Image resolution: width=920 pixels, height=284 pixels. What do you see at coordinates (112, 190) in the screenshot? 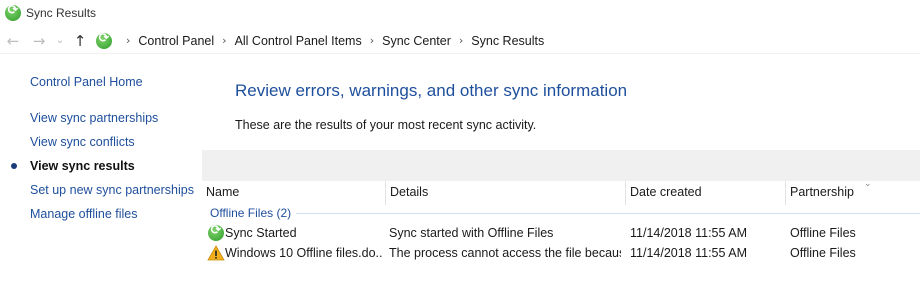
I see `sidebar-item-set-up-partnerships: Set up new sync partnerships` at bounding box center [112, 190].